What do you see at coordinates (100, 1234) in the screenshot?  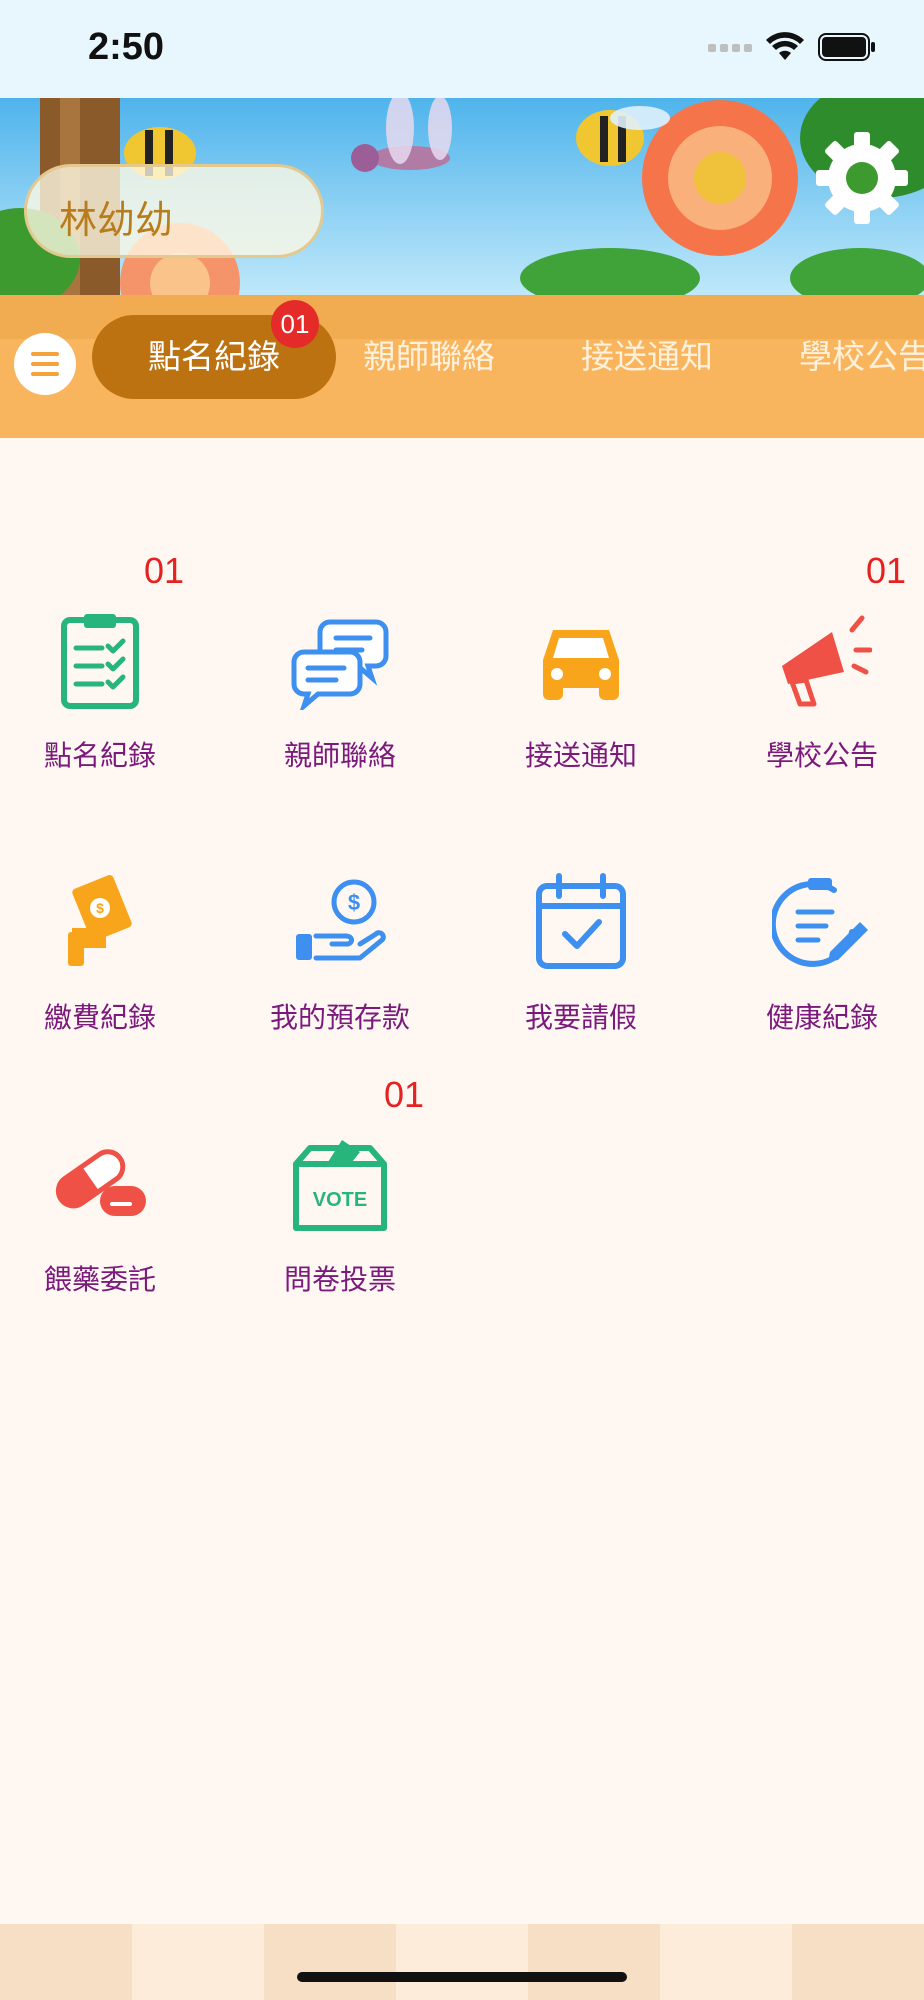 I see `grid-item-medication: 餵藥委託` at bounding box center [100, 1234].